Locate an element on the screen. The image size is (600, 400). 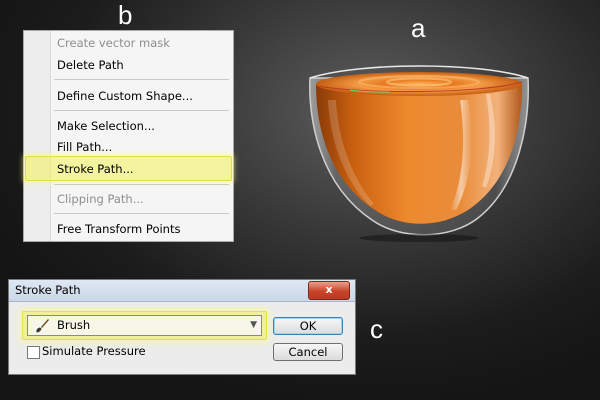
dialog-titlebar: Stroke Path x is located at coordinates (182, 291).